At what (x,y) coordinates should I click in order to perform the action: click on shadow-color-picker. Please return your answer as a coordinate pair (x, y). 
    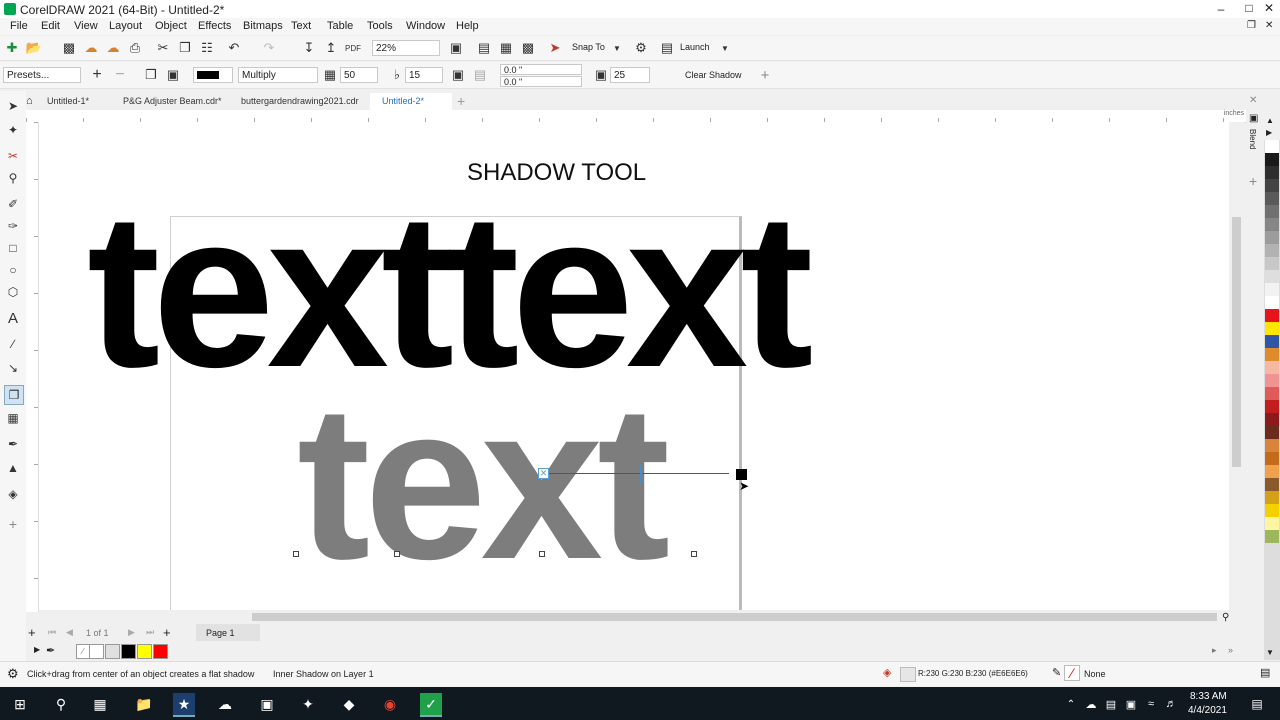
    Looking at the image, I should click on (213, 75).